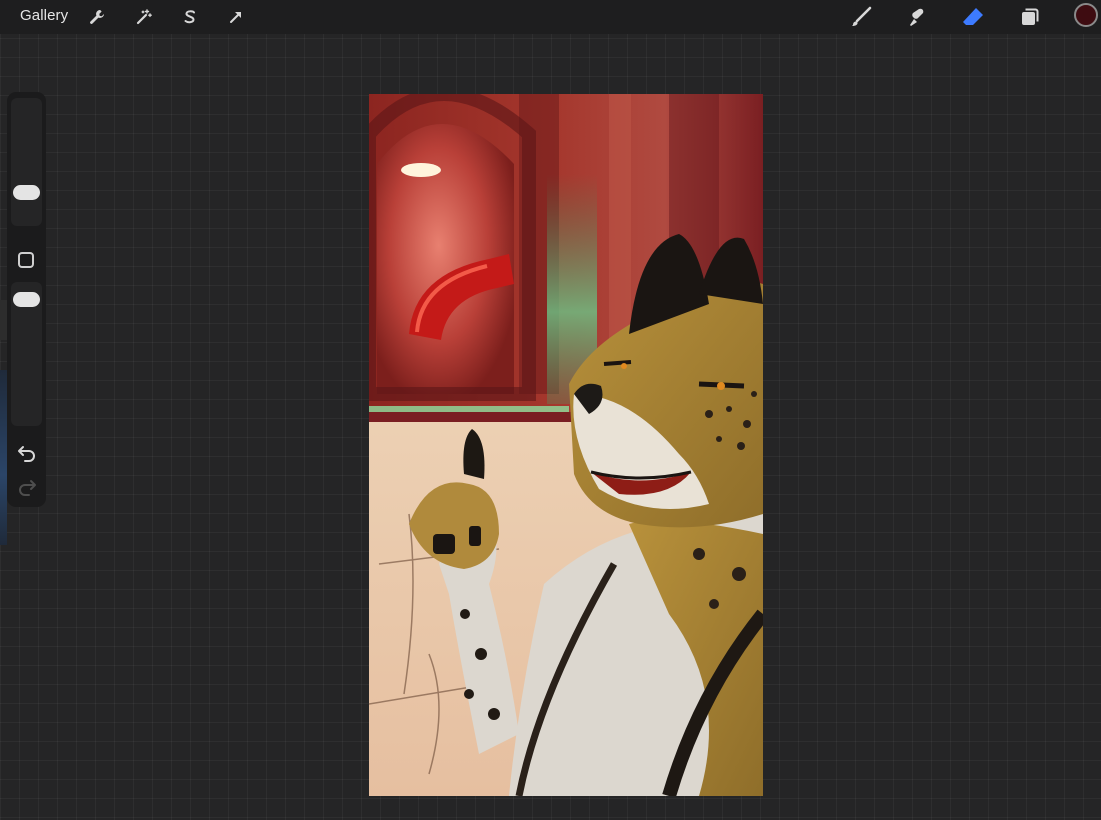 The width and height of the screenshot is (1101, 820). Describe the element at coordinates (27, 453) in the screenshot. I see `undo-icon` at that location.